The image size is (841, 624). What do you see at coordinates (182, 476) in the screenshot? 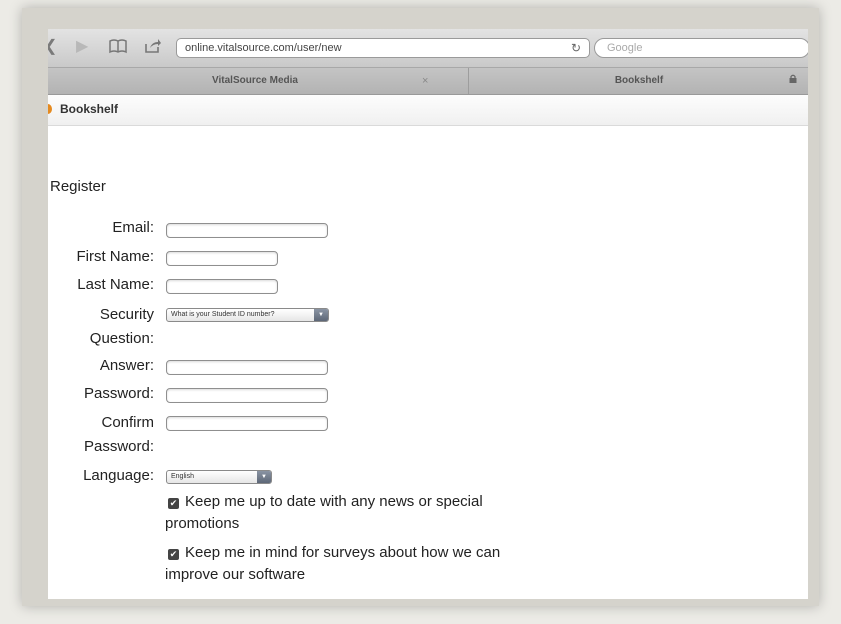
I see `language-value: English` at bounding box center [182, 476].